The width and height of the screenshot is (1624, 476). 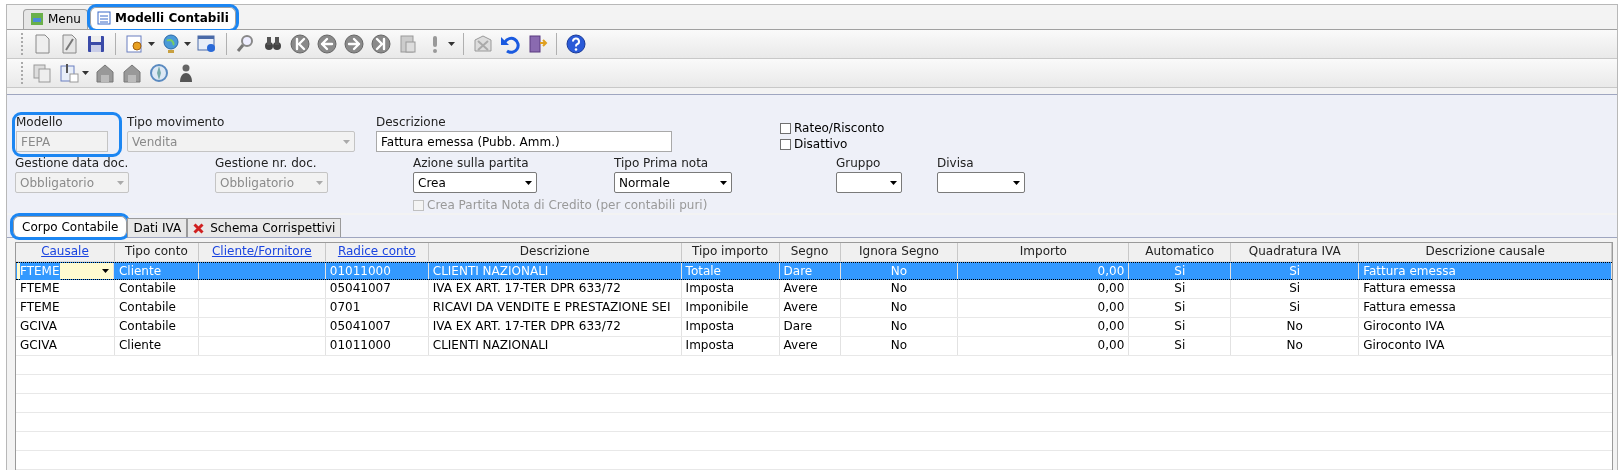 What do you see at coordinates (710, 345) in the screenshot?
I see `table-cell: Imposta` at bounding box center [710, 345].